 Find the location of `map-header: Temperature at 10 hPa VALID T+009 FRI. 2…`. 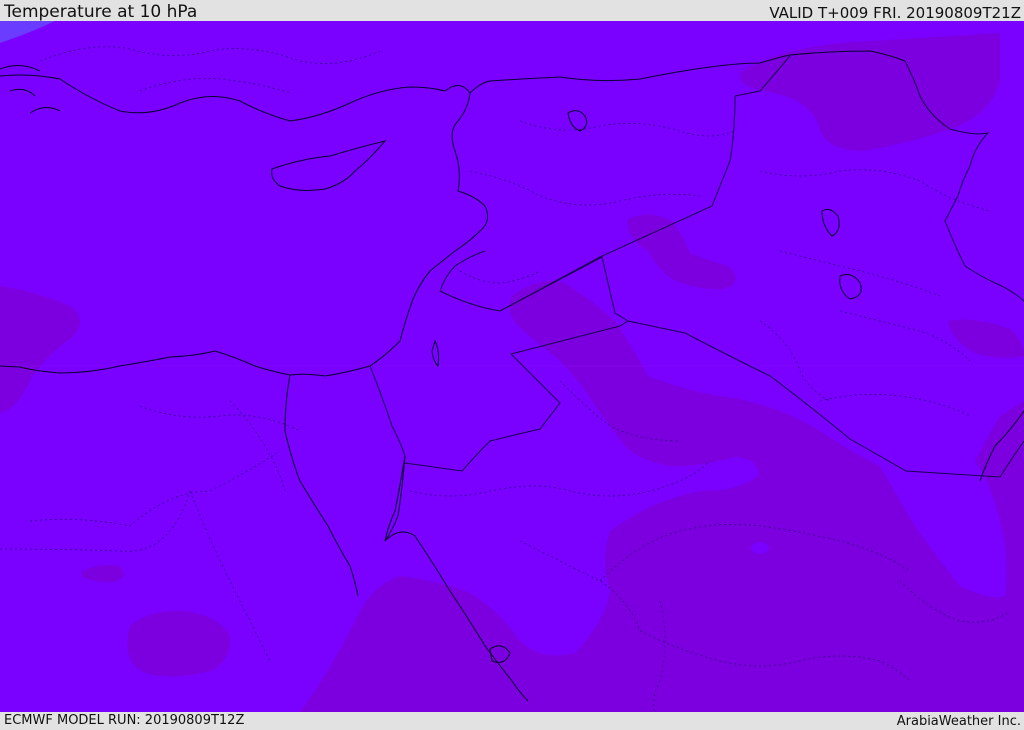

map-header: Temperature at 10 hPa VALID T+009 FRI. 2… is located at coordinates (512, 11).